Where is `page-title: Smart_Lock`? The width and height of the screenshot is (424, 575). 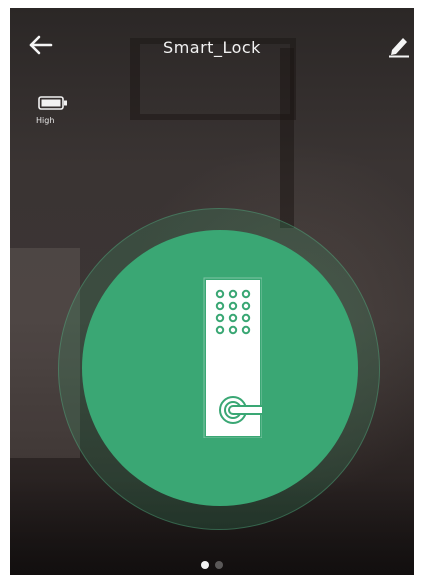 page-title: Smart_Lock is located at coordinates (212, 47).